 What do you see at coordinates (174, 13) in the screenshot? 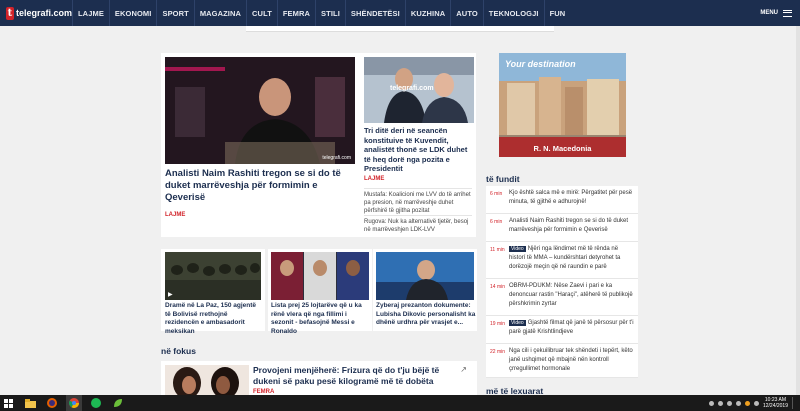
I see `nav-item-sport: SPORT` at bounding box center [174, 13].